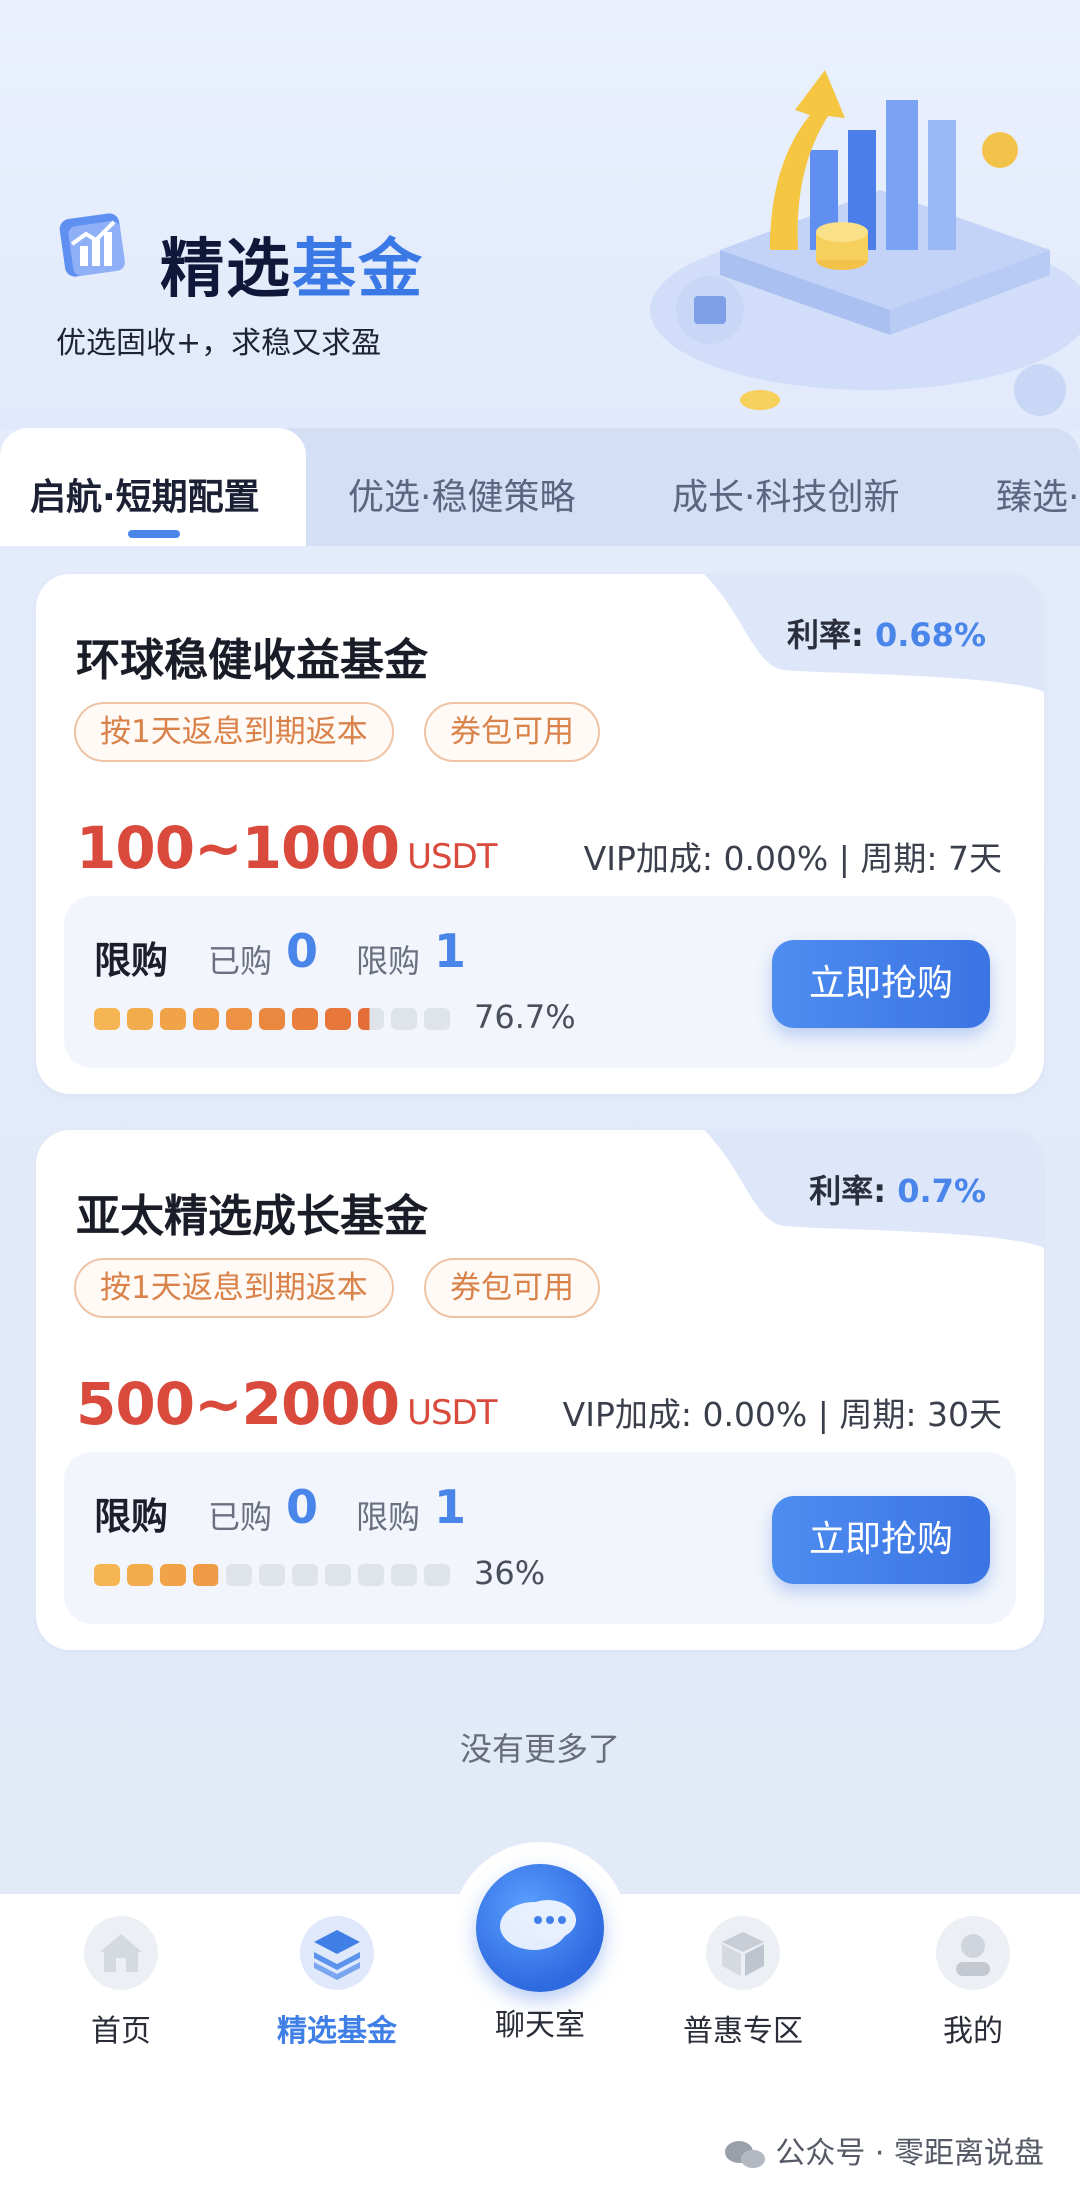 The height and width of the screenshot is (2190, 1080). Describe the element at coordinates (121, 2031) in the screenshot. I see `nav-label: 首页` at that location.